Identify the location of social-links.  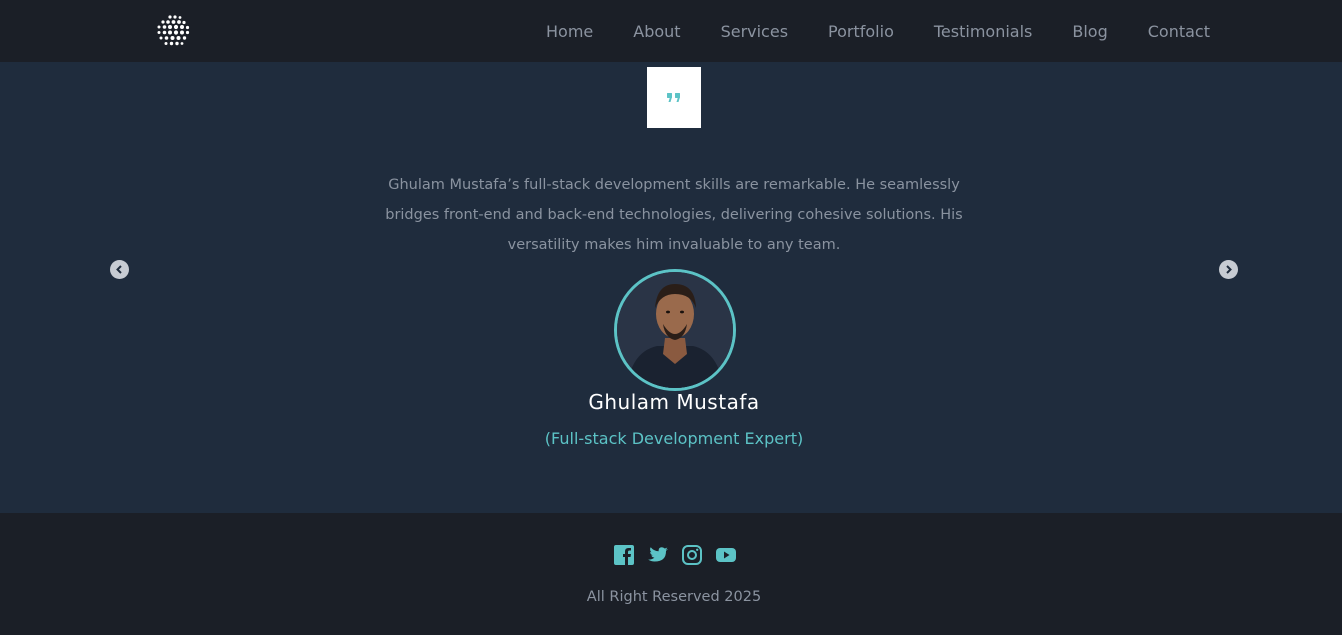
(675, 555).